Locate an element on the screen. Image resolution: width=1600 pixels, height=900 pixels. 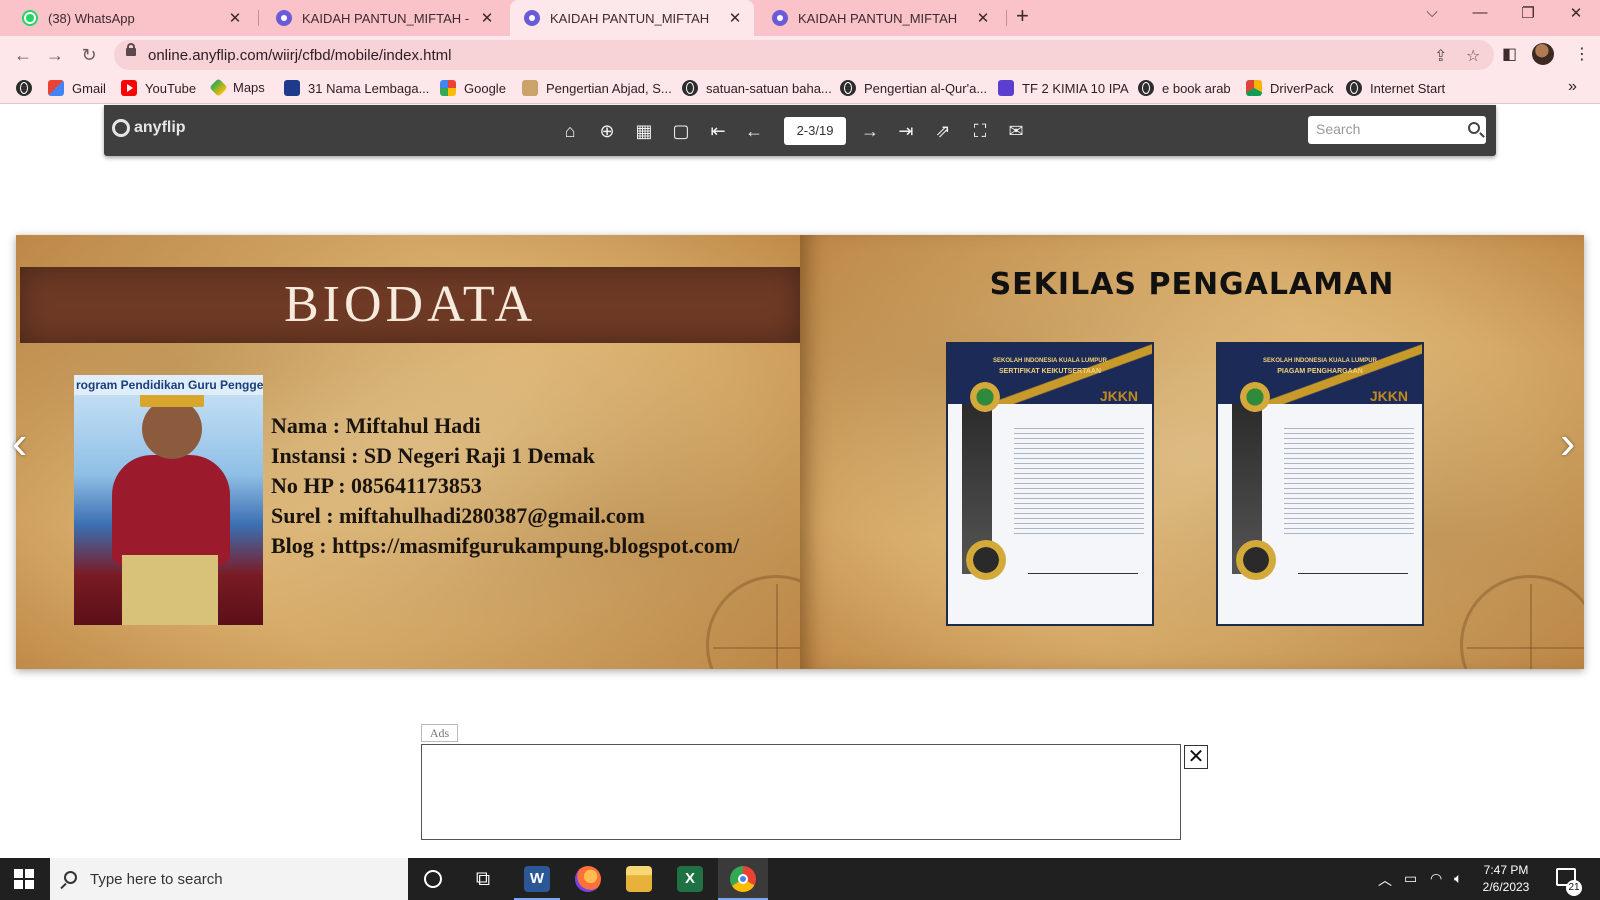
tab-separator is located at coordinates (258, 18).